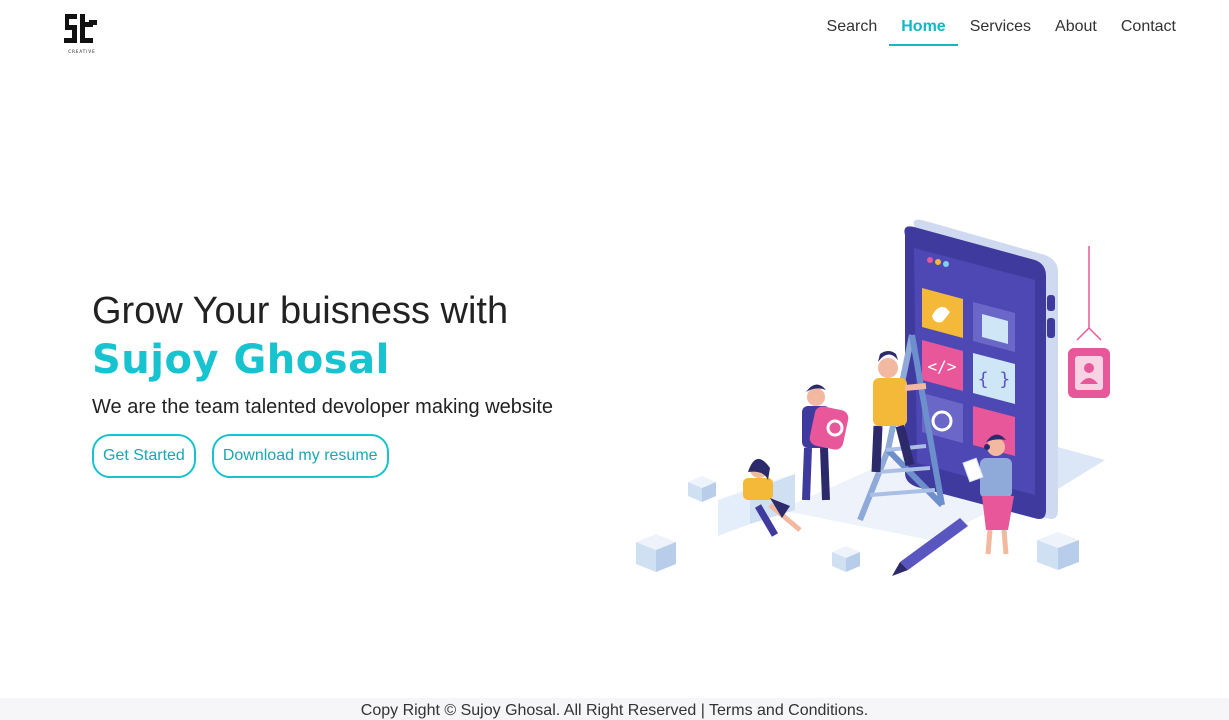 This screenshot has height=720, width=1229. I want to click on hero-name: Sujoy Ghosal, so click(241, 360).